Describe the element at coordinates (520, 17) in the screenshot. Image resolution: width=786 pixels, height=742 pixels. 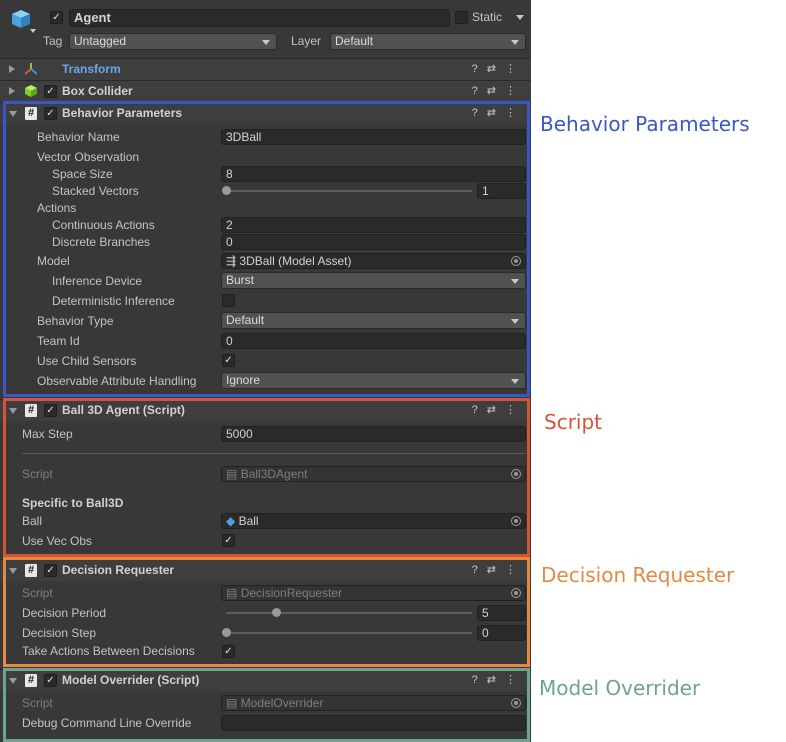
I see `static-dropdown-arrow` at that location.